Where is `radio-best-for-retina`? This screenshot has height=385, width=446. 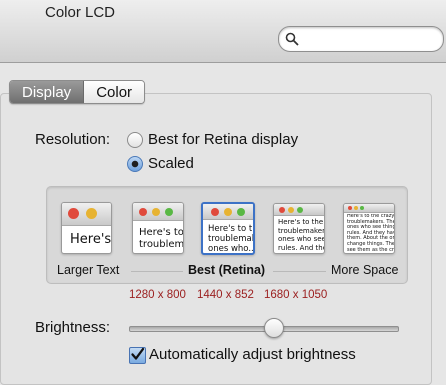
radio-best-for-retina is located at coordinates (135, 140).